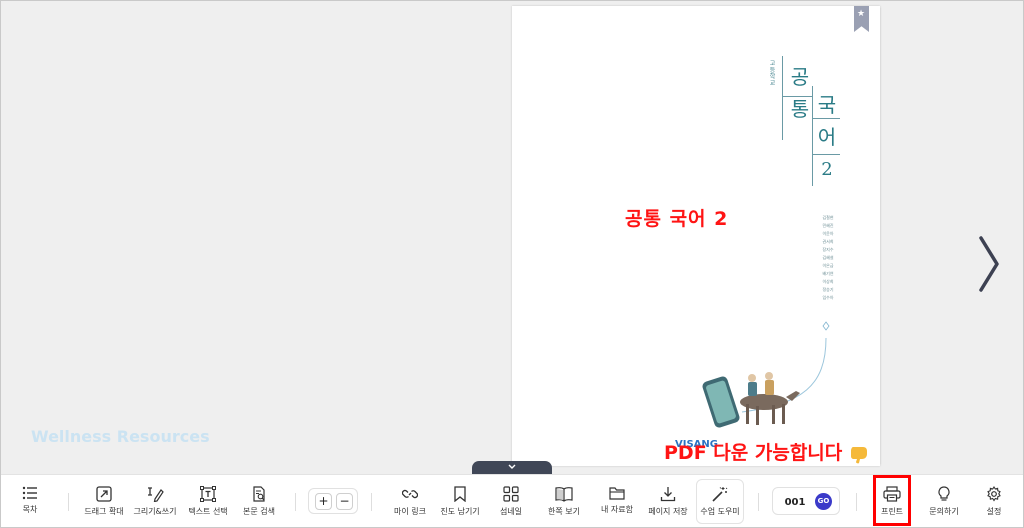 This screenshot has width=1024, height=528. I want to click on list-icon, so click(29, 493).